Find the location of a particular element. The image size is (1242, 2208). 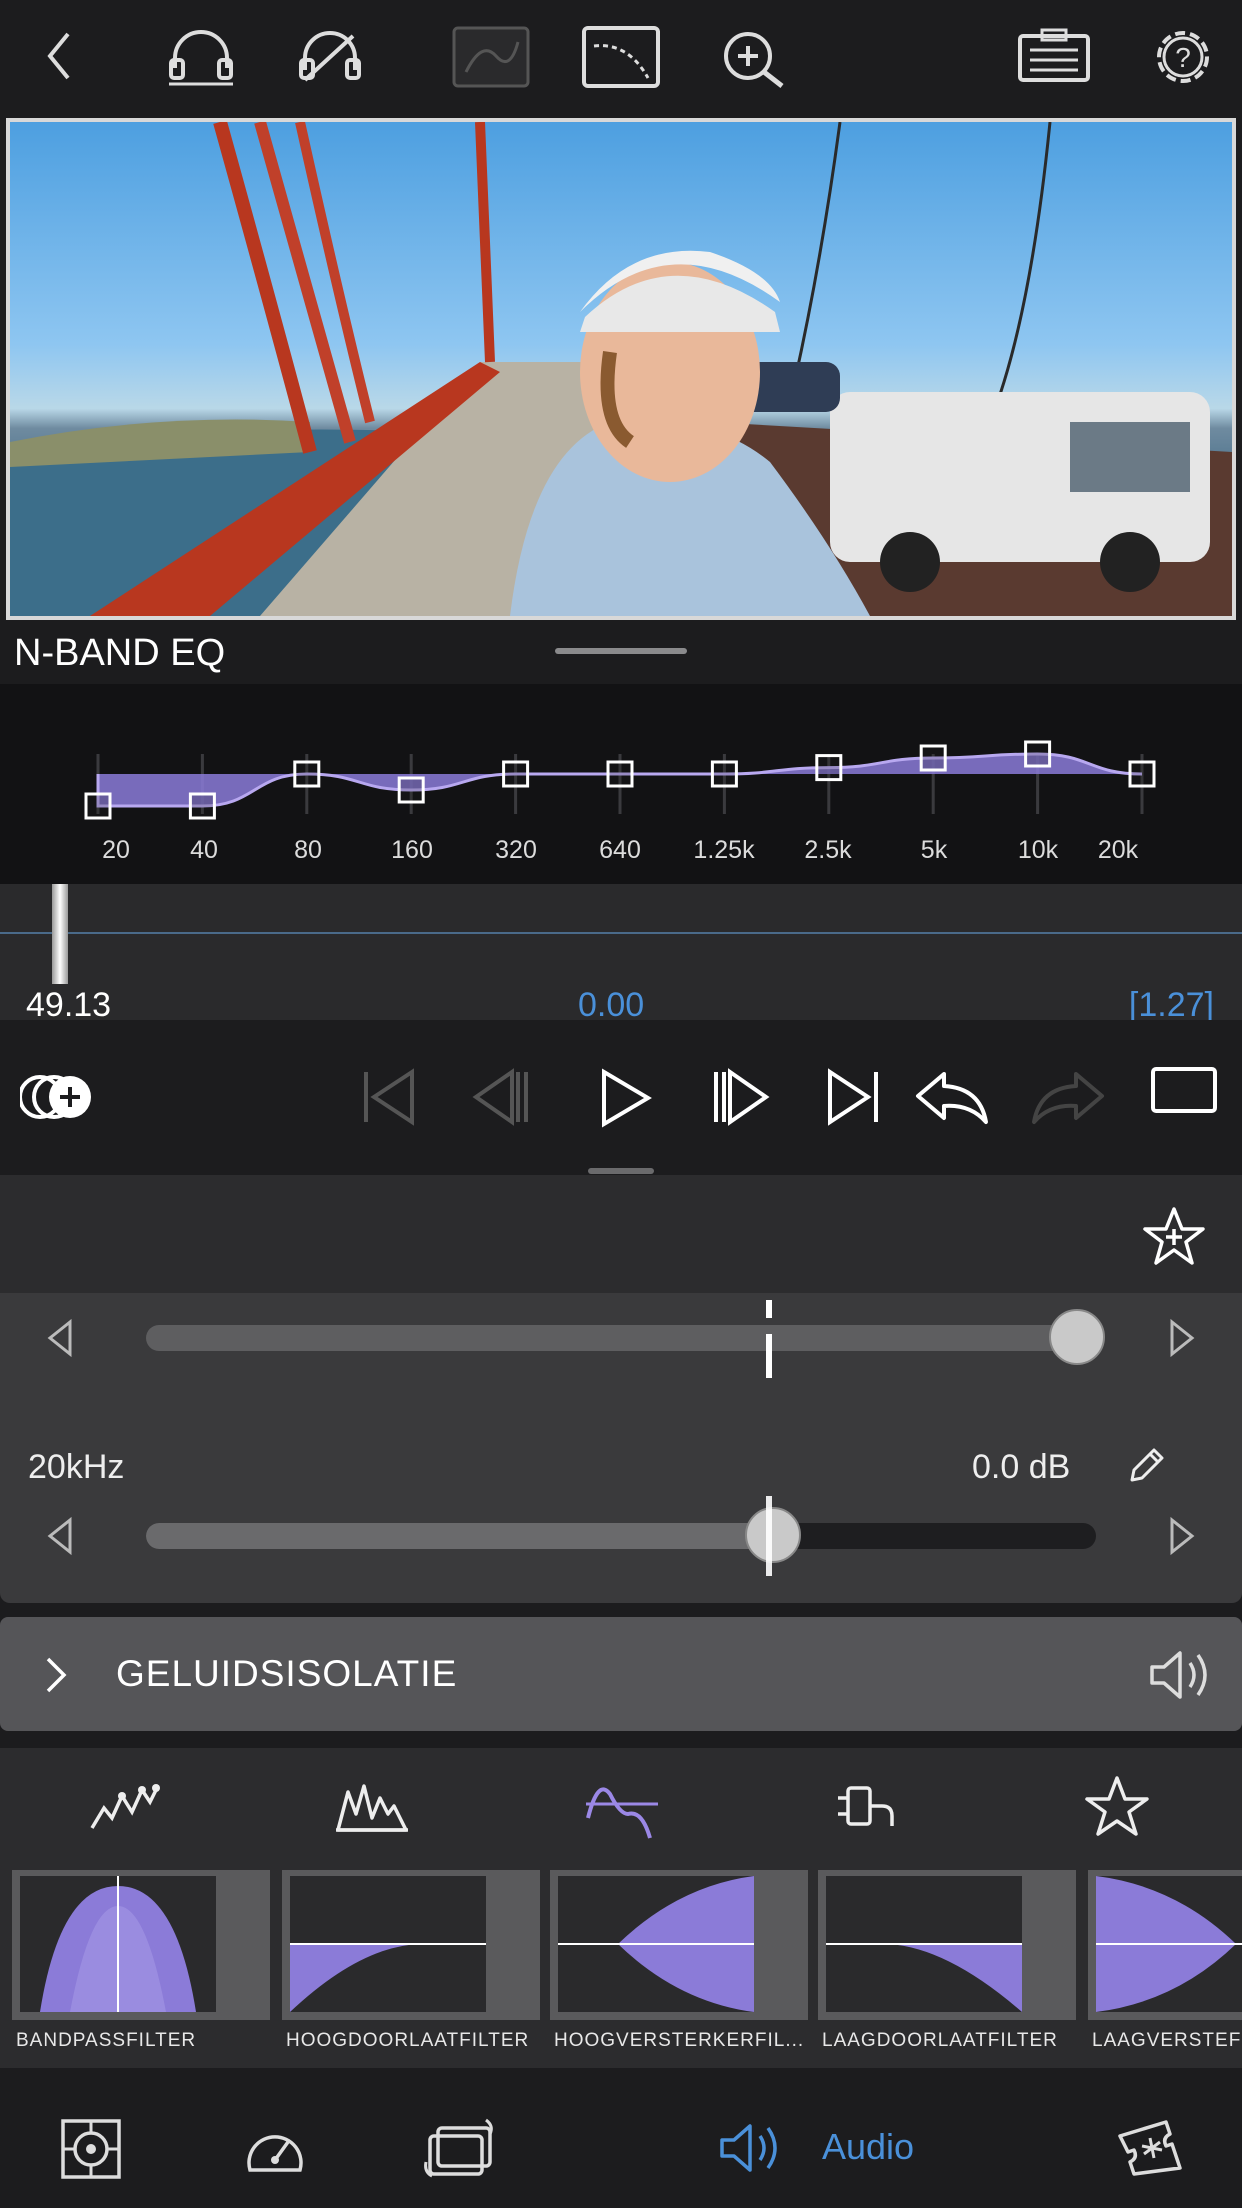

slider1-center-mark is located at coordinates (769, 1339).